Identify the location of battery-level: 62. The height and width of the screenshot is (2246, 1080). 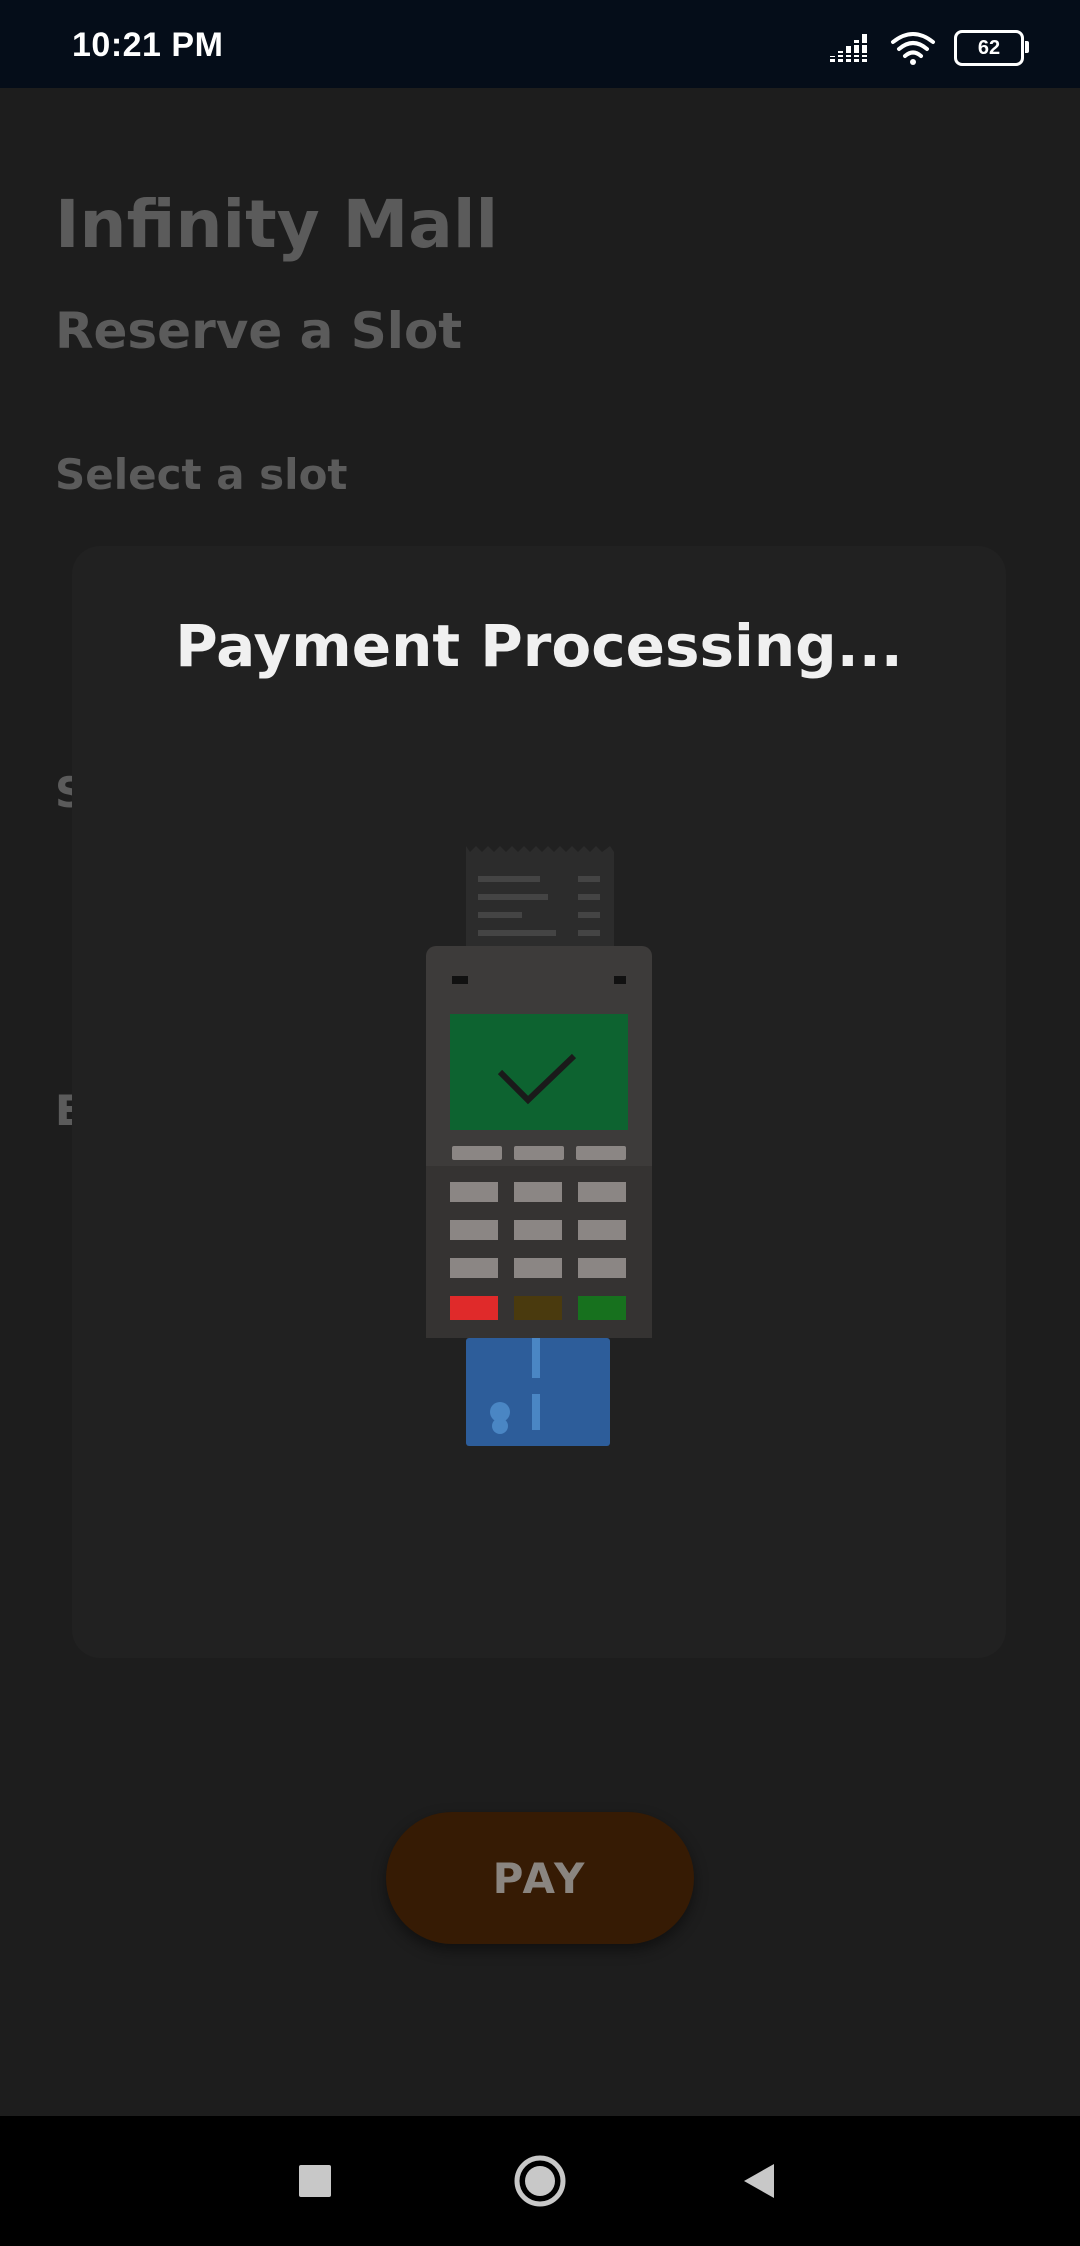
(989, 47).